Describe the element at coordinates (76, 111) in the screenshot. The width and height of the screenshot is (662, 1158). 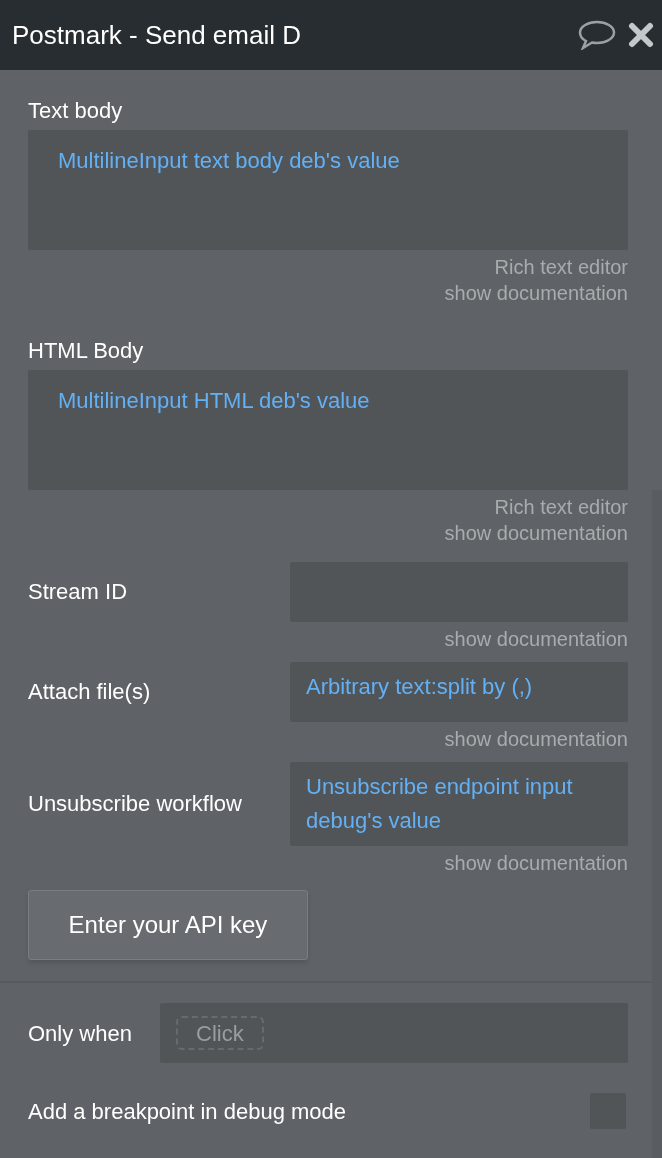
I see `field-label: Text body` at that location.